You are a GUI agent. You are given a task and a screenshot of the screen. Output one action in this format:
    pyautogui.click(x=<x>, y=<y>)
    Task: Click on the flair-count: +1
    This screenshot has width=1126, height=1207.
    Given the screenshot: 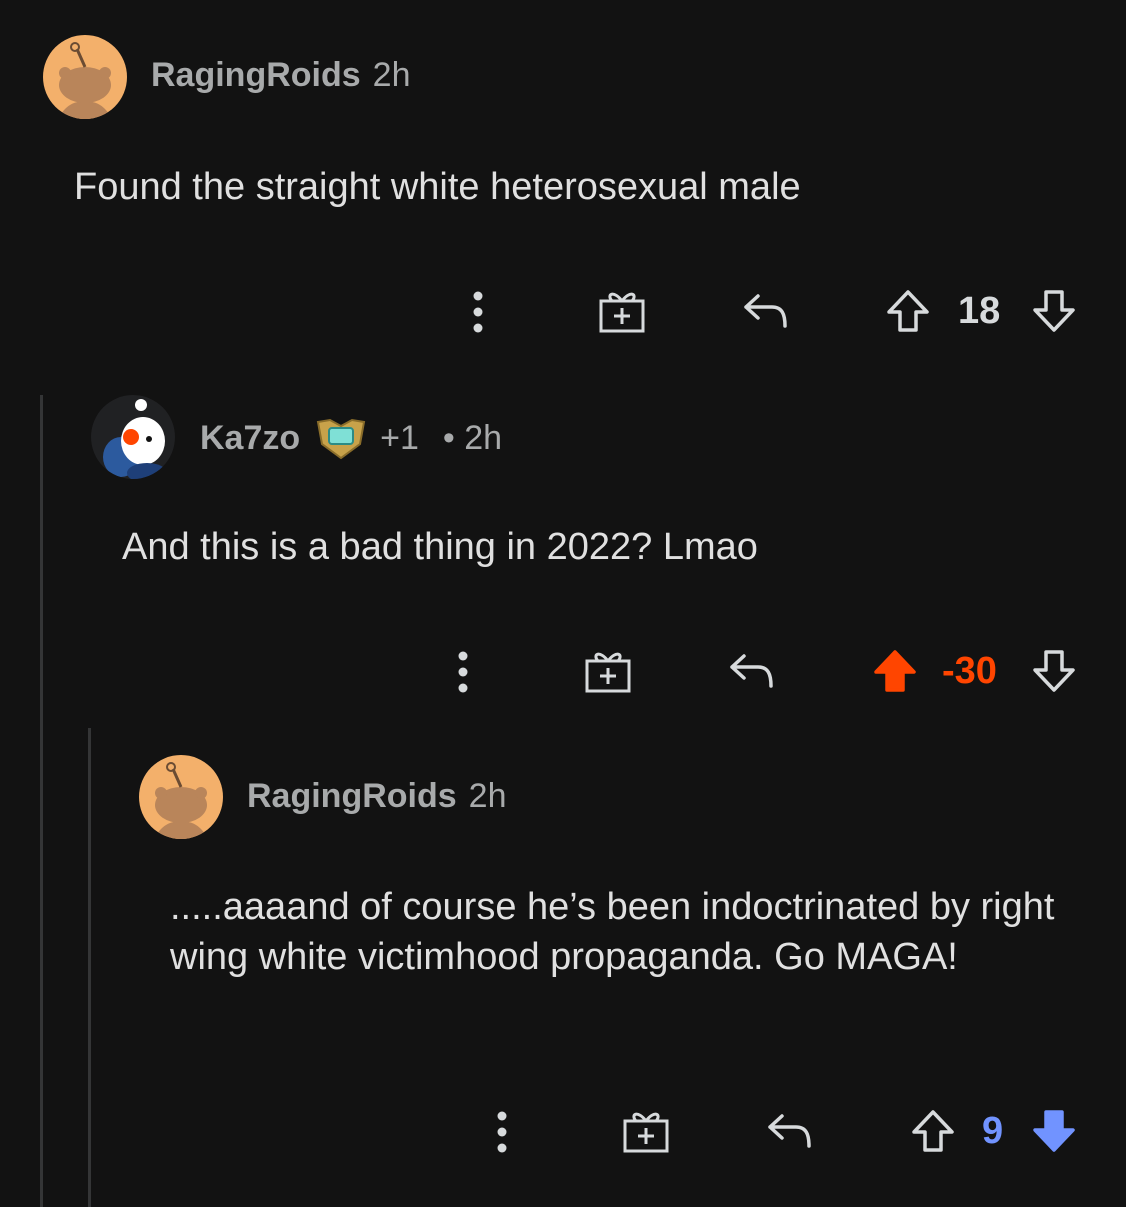 What is the action you would take?
    pyautogui.click(x=399, y=437)
    